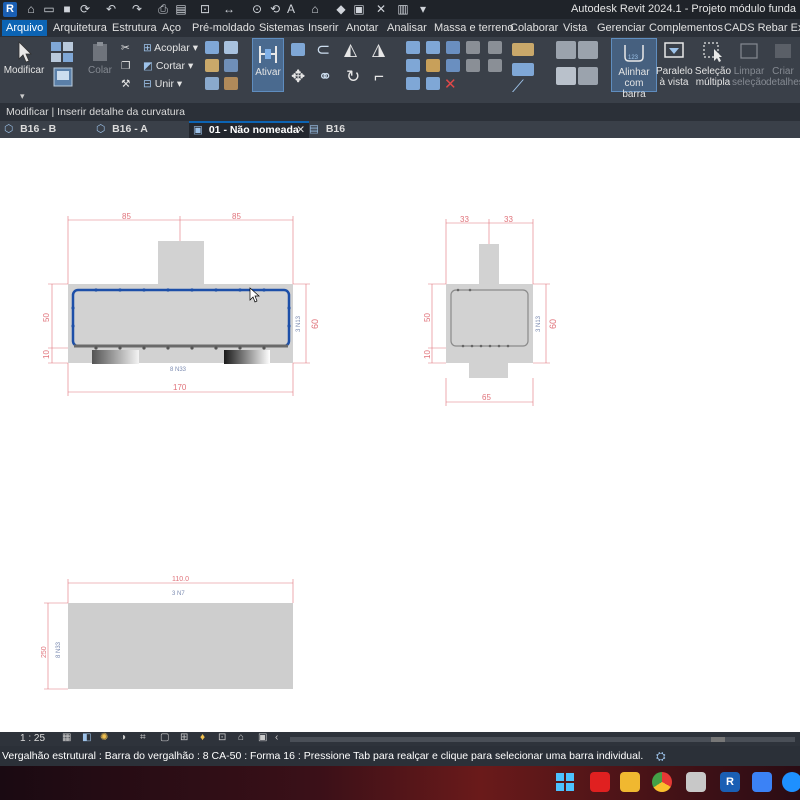 The image size is (800, 800). Describe the element at coordinates (403, 9) in the screenshot. I see `switch-windows-icon: ▥` at that location.